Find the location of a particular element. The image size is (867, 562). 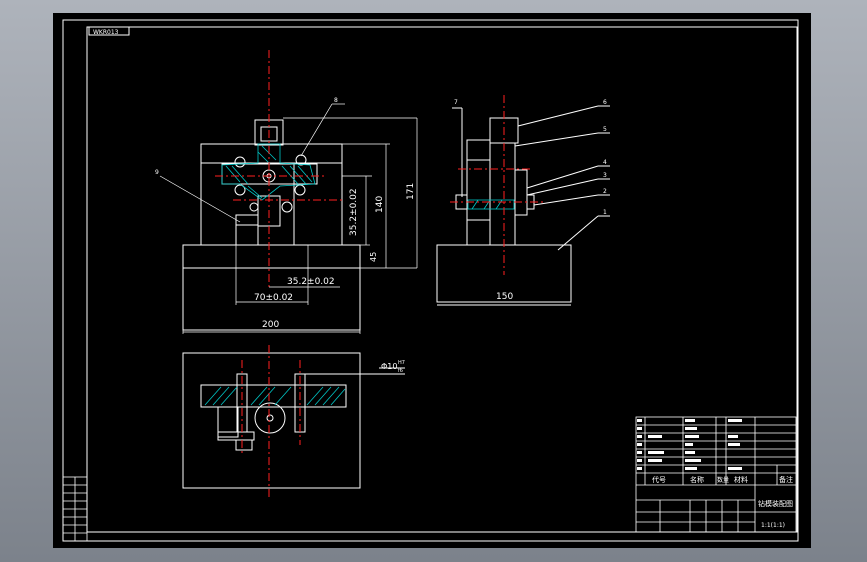

part-label-5: 5 is located at coordinates (605, 129).